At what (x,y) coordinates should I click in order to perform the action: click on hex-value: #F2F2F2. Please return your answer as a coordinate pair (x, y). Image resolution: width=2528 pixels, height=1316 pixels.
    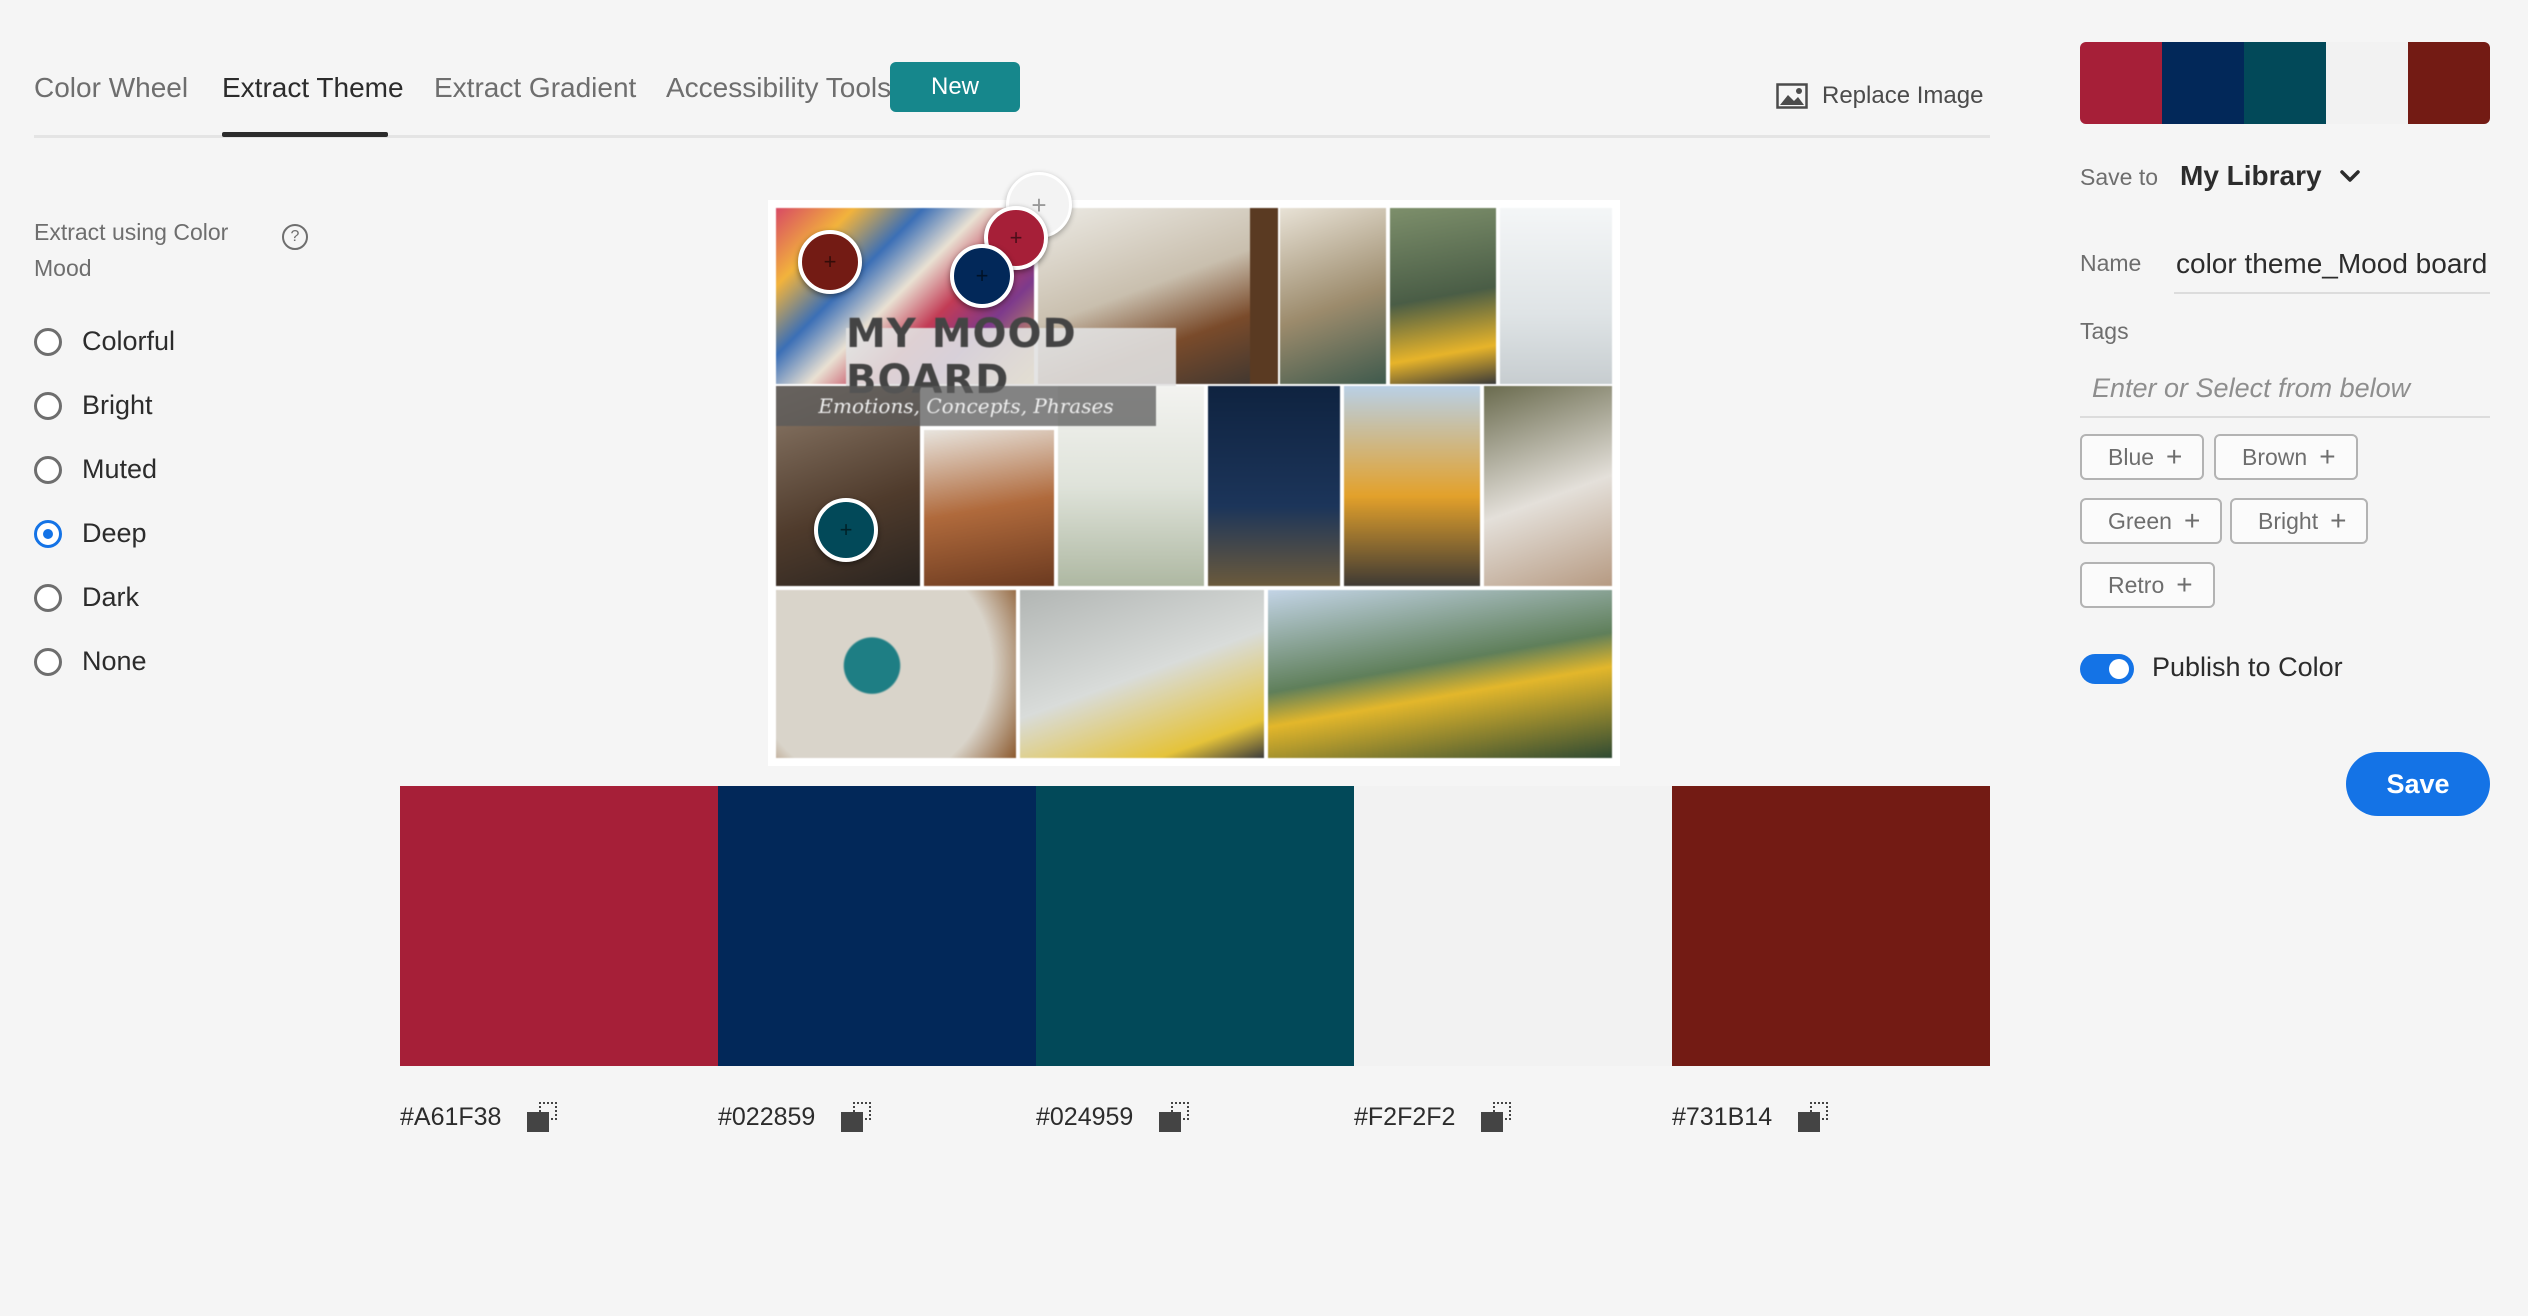
    Looking at the image, I should click on (1405, 1116).